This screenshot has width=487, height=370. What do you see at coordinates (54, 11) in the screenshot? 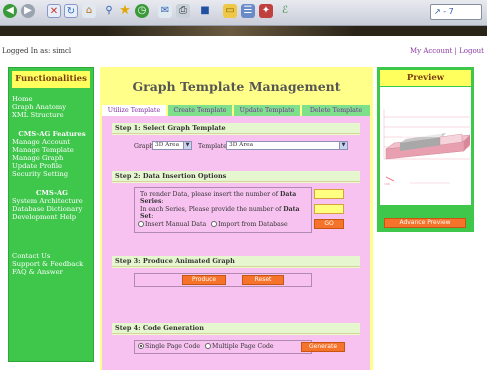
I see `stop-icon: ✕` at bounding box center [54, 11].